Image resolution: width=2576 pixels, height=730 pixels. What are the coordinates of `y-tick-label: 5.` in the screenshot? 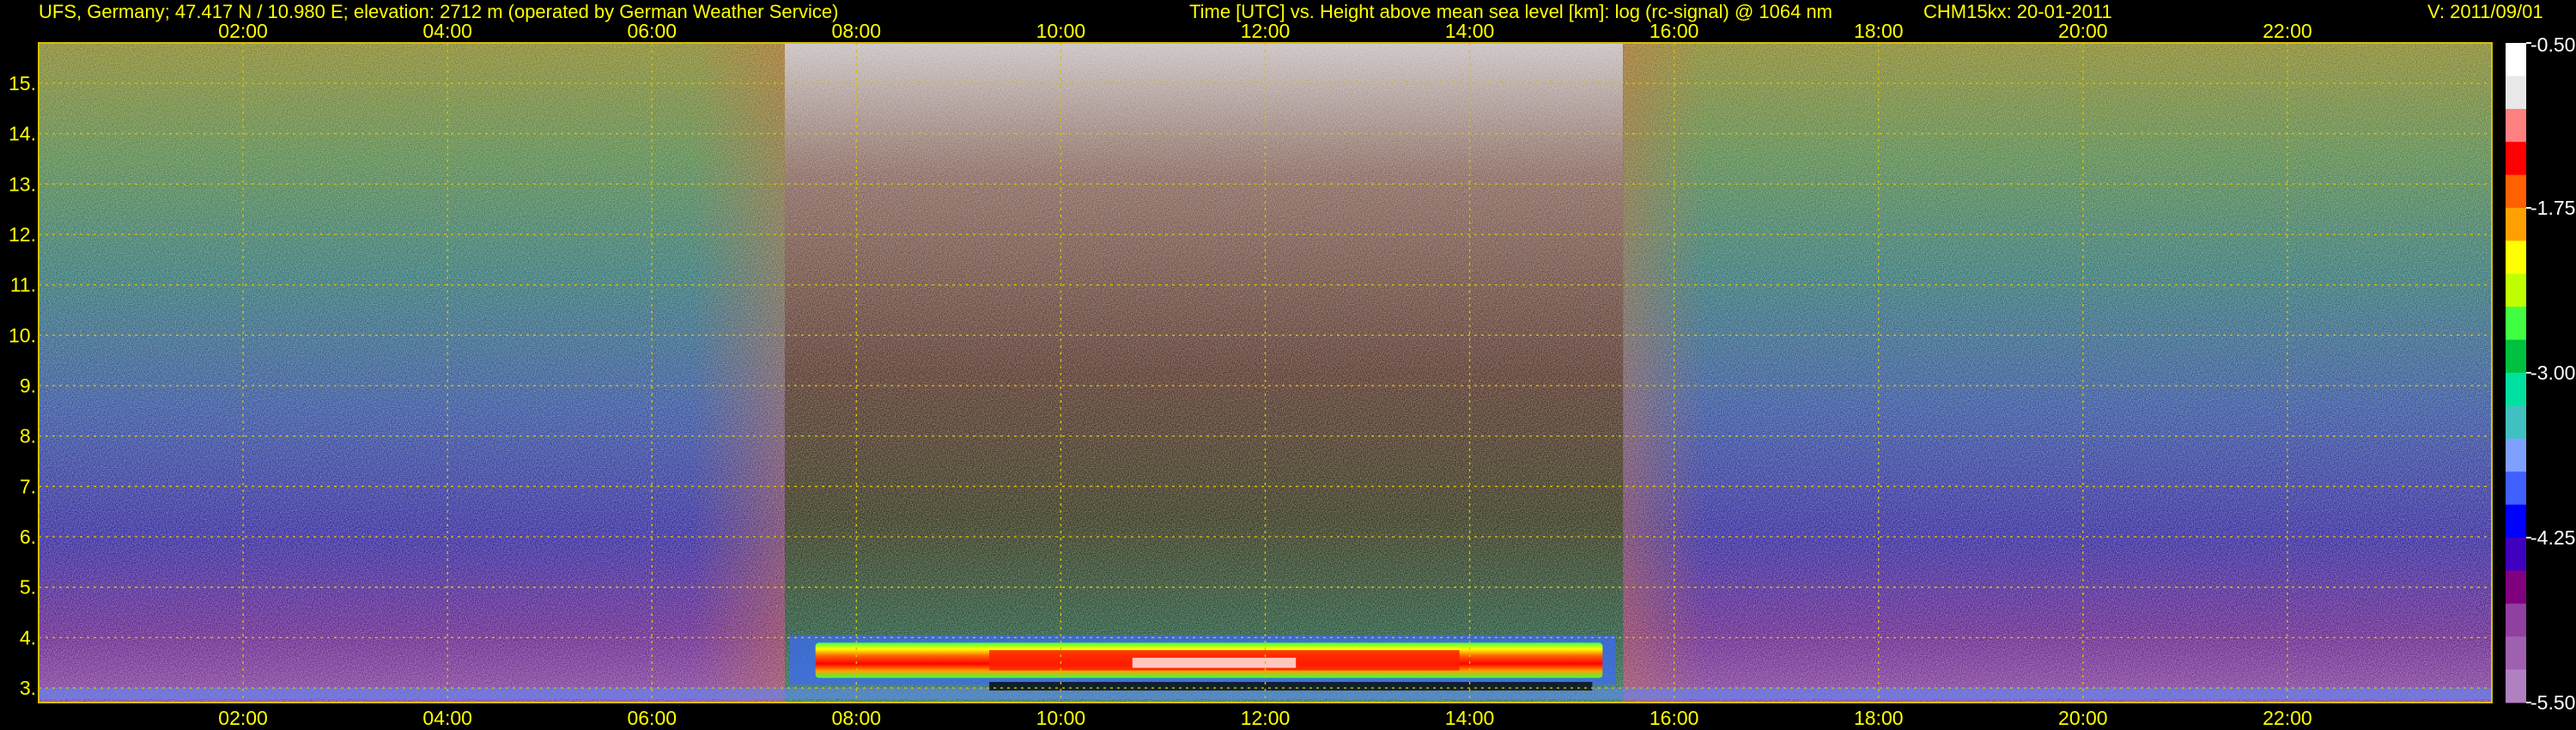 It's located at (28, 587).